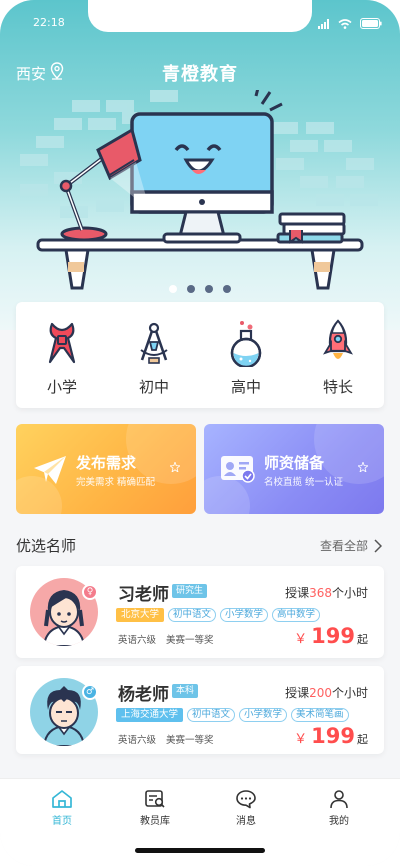  Describe the element at coordinates (155, 821) in the screenshot. I see `tab-label: 教员库` at that location.